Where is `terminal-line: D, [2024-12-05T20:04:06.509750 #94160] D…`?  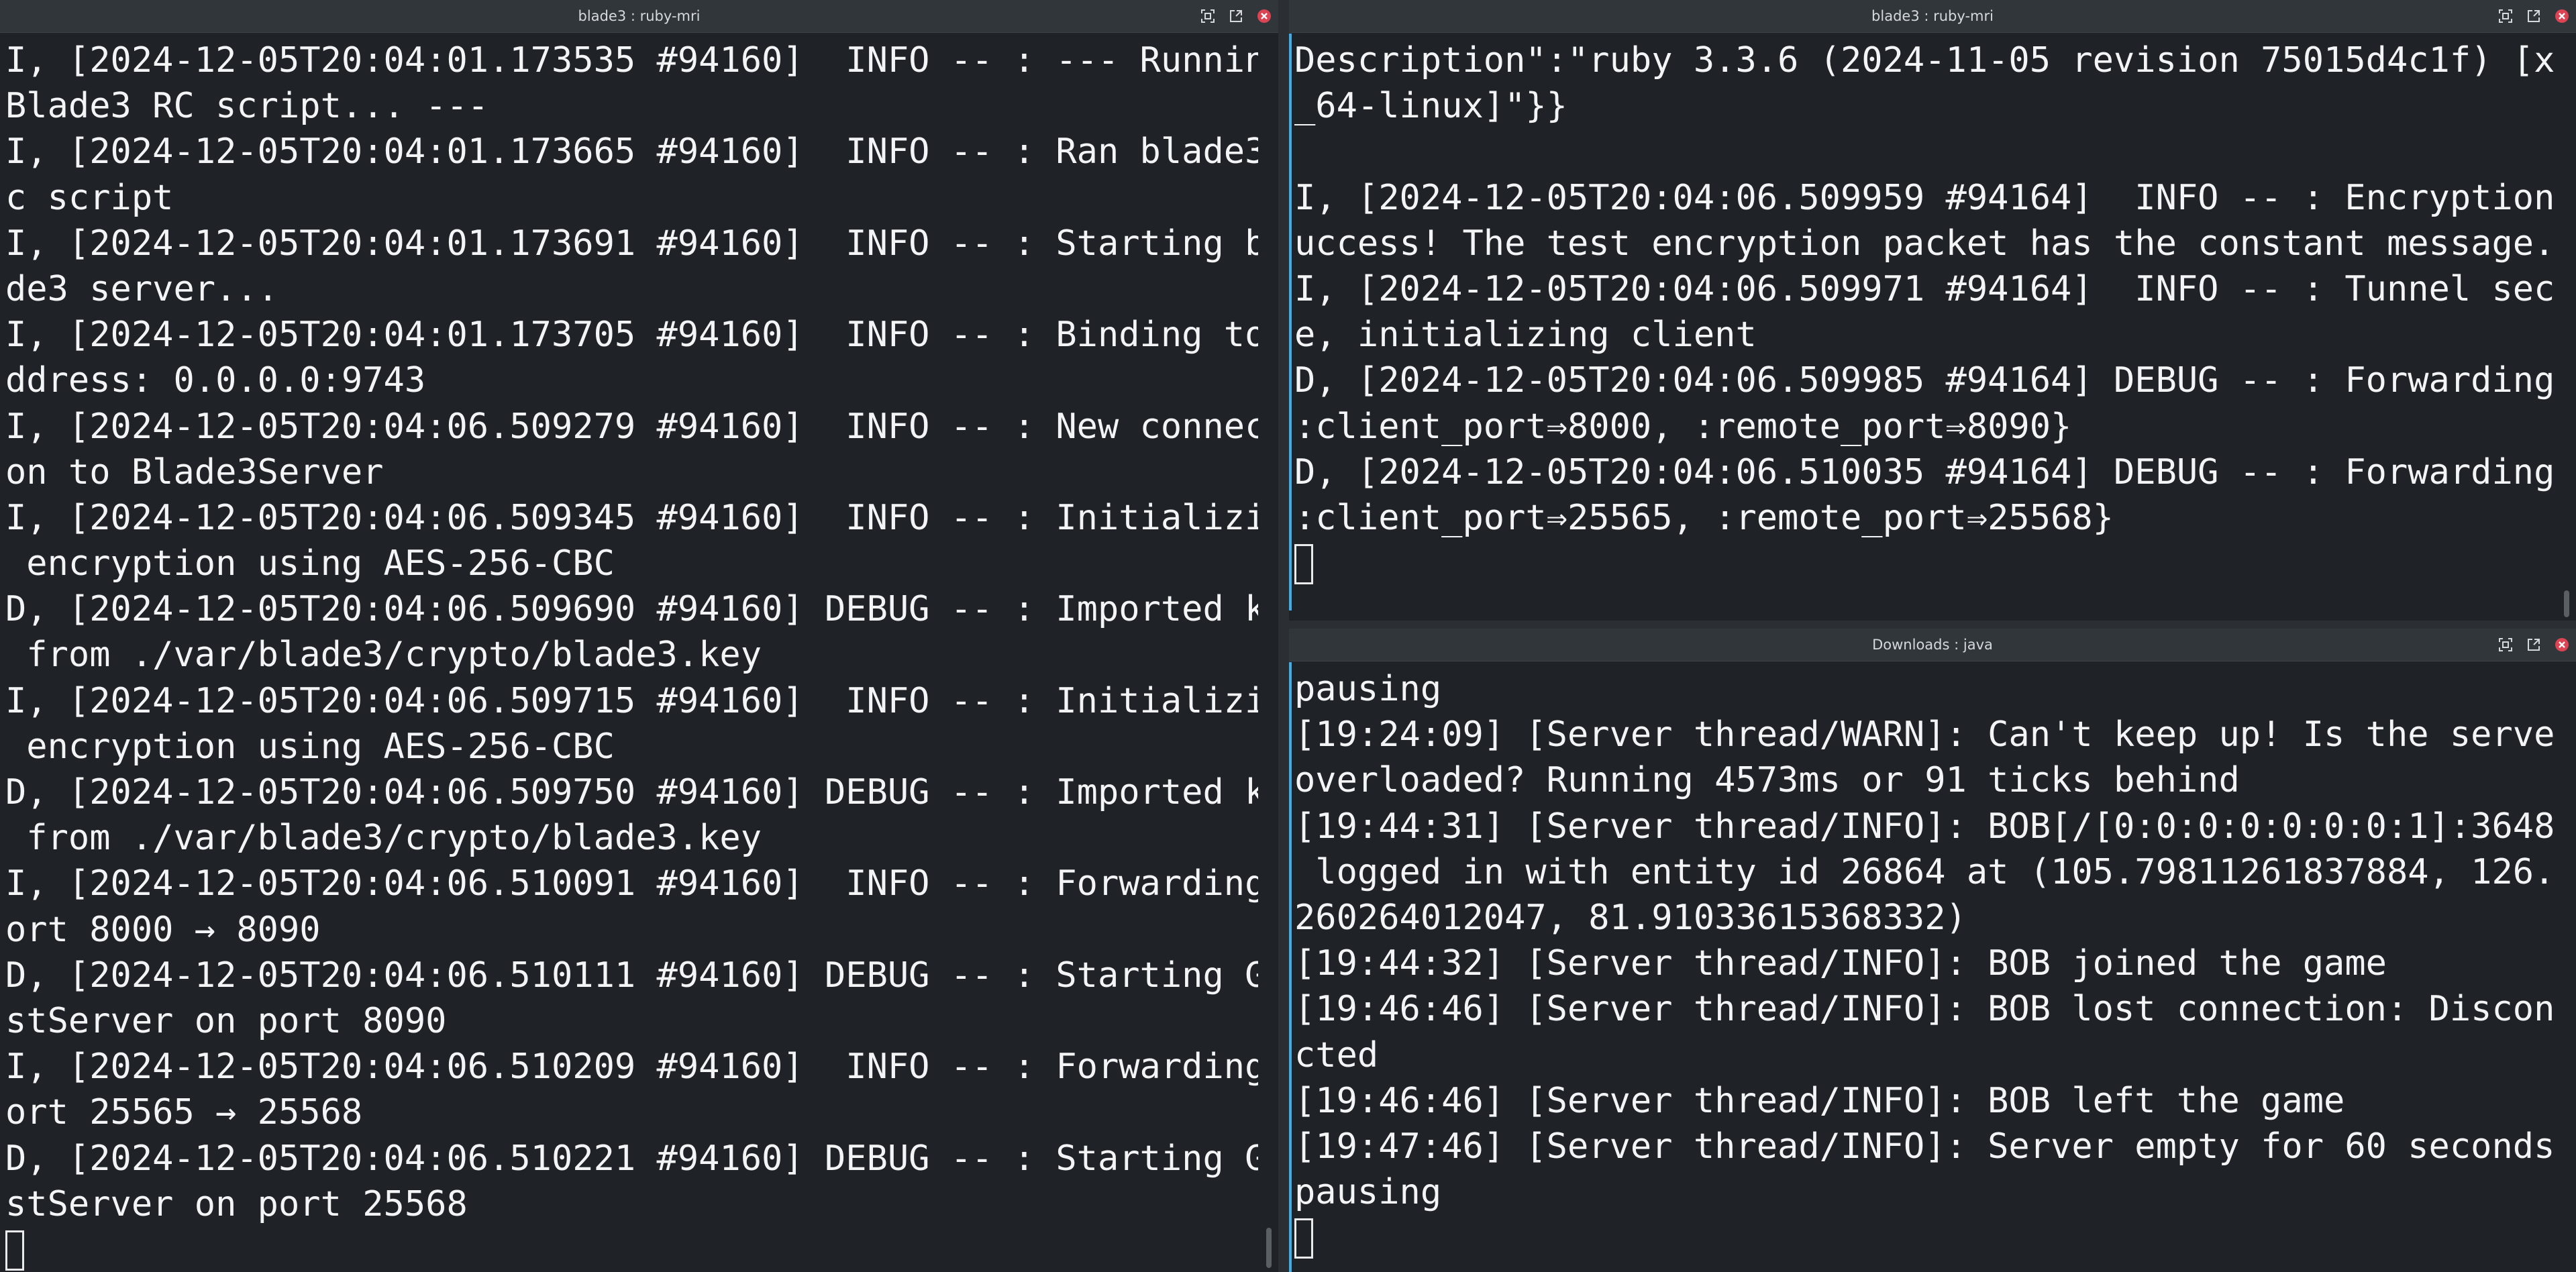
terminal-line: D, [2024-12-05T20:04:06.509750 #94160] D… is located at coordinates (631, 792).